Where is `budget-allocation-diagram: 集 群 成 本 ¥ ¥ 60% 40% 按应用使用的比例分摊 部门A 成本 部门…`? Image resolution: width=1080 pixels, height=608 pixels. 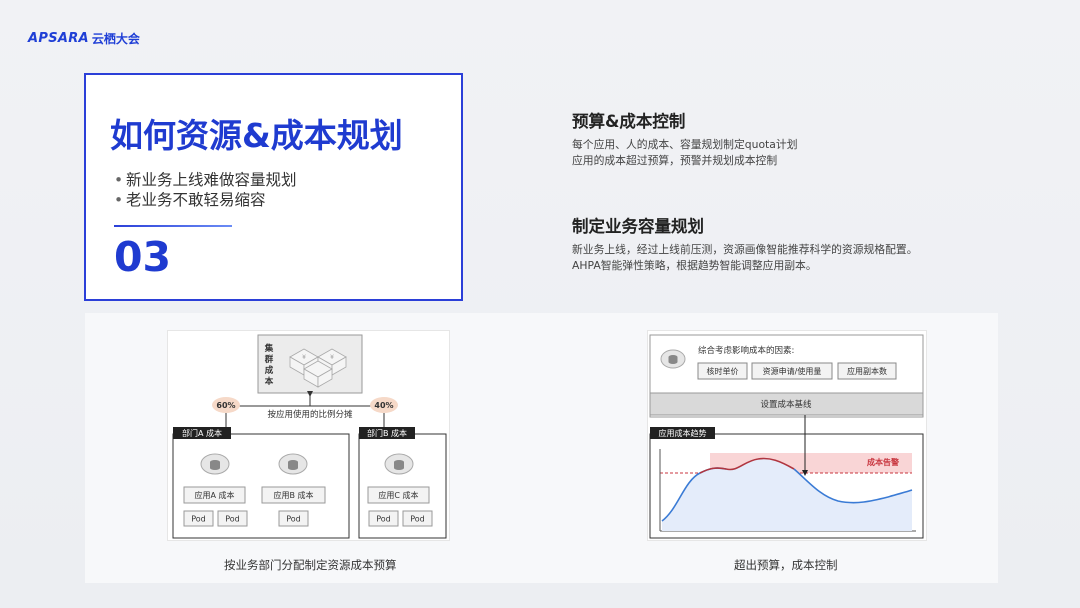 budget-allocation-diagram: 集 群 成 本 ¥ ¥ 60% 40% 按应用使用的比例分摊 部门A 成本 部门… is located at coordinates (308, 435).